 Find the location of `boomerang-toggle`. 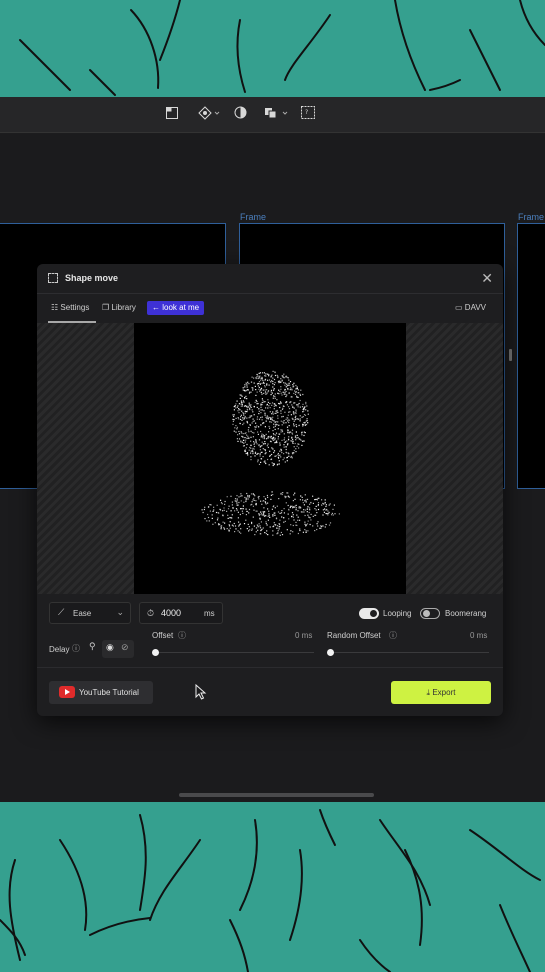

boomerang-toggle is located at coordinates (430, 613).